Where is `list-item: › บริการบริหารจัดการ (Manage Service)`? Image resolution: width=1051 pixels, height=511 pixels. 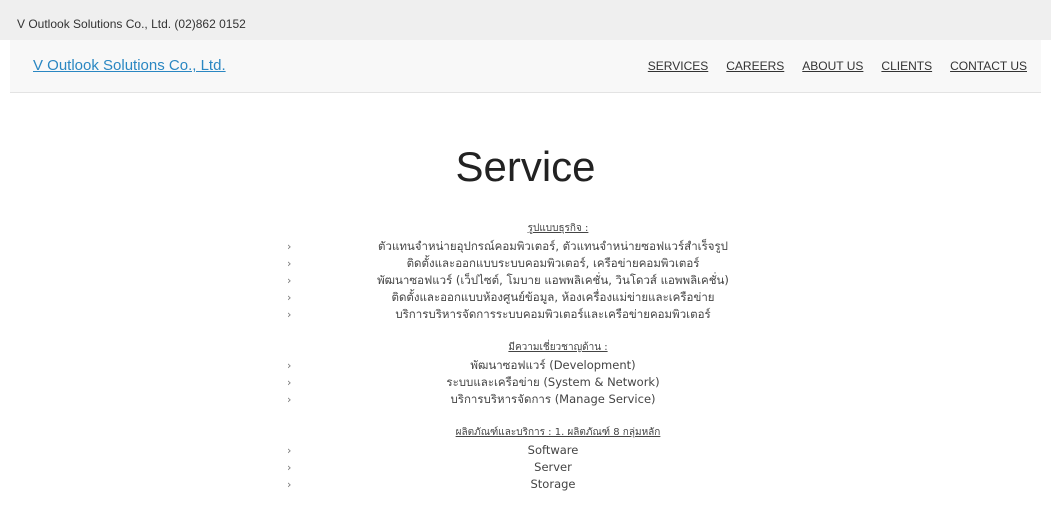
list-item: › บริการบริหารจัดการ (Manage Service) is located at coordinates (525, 399).